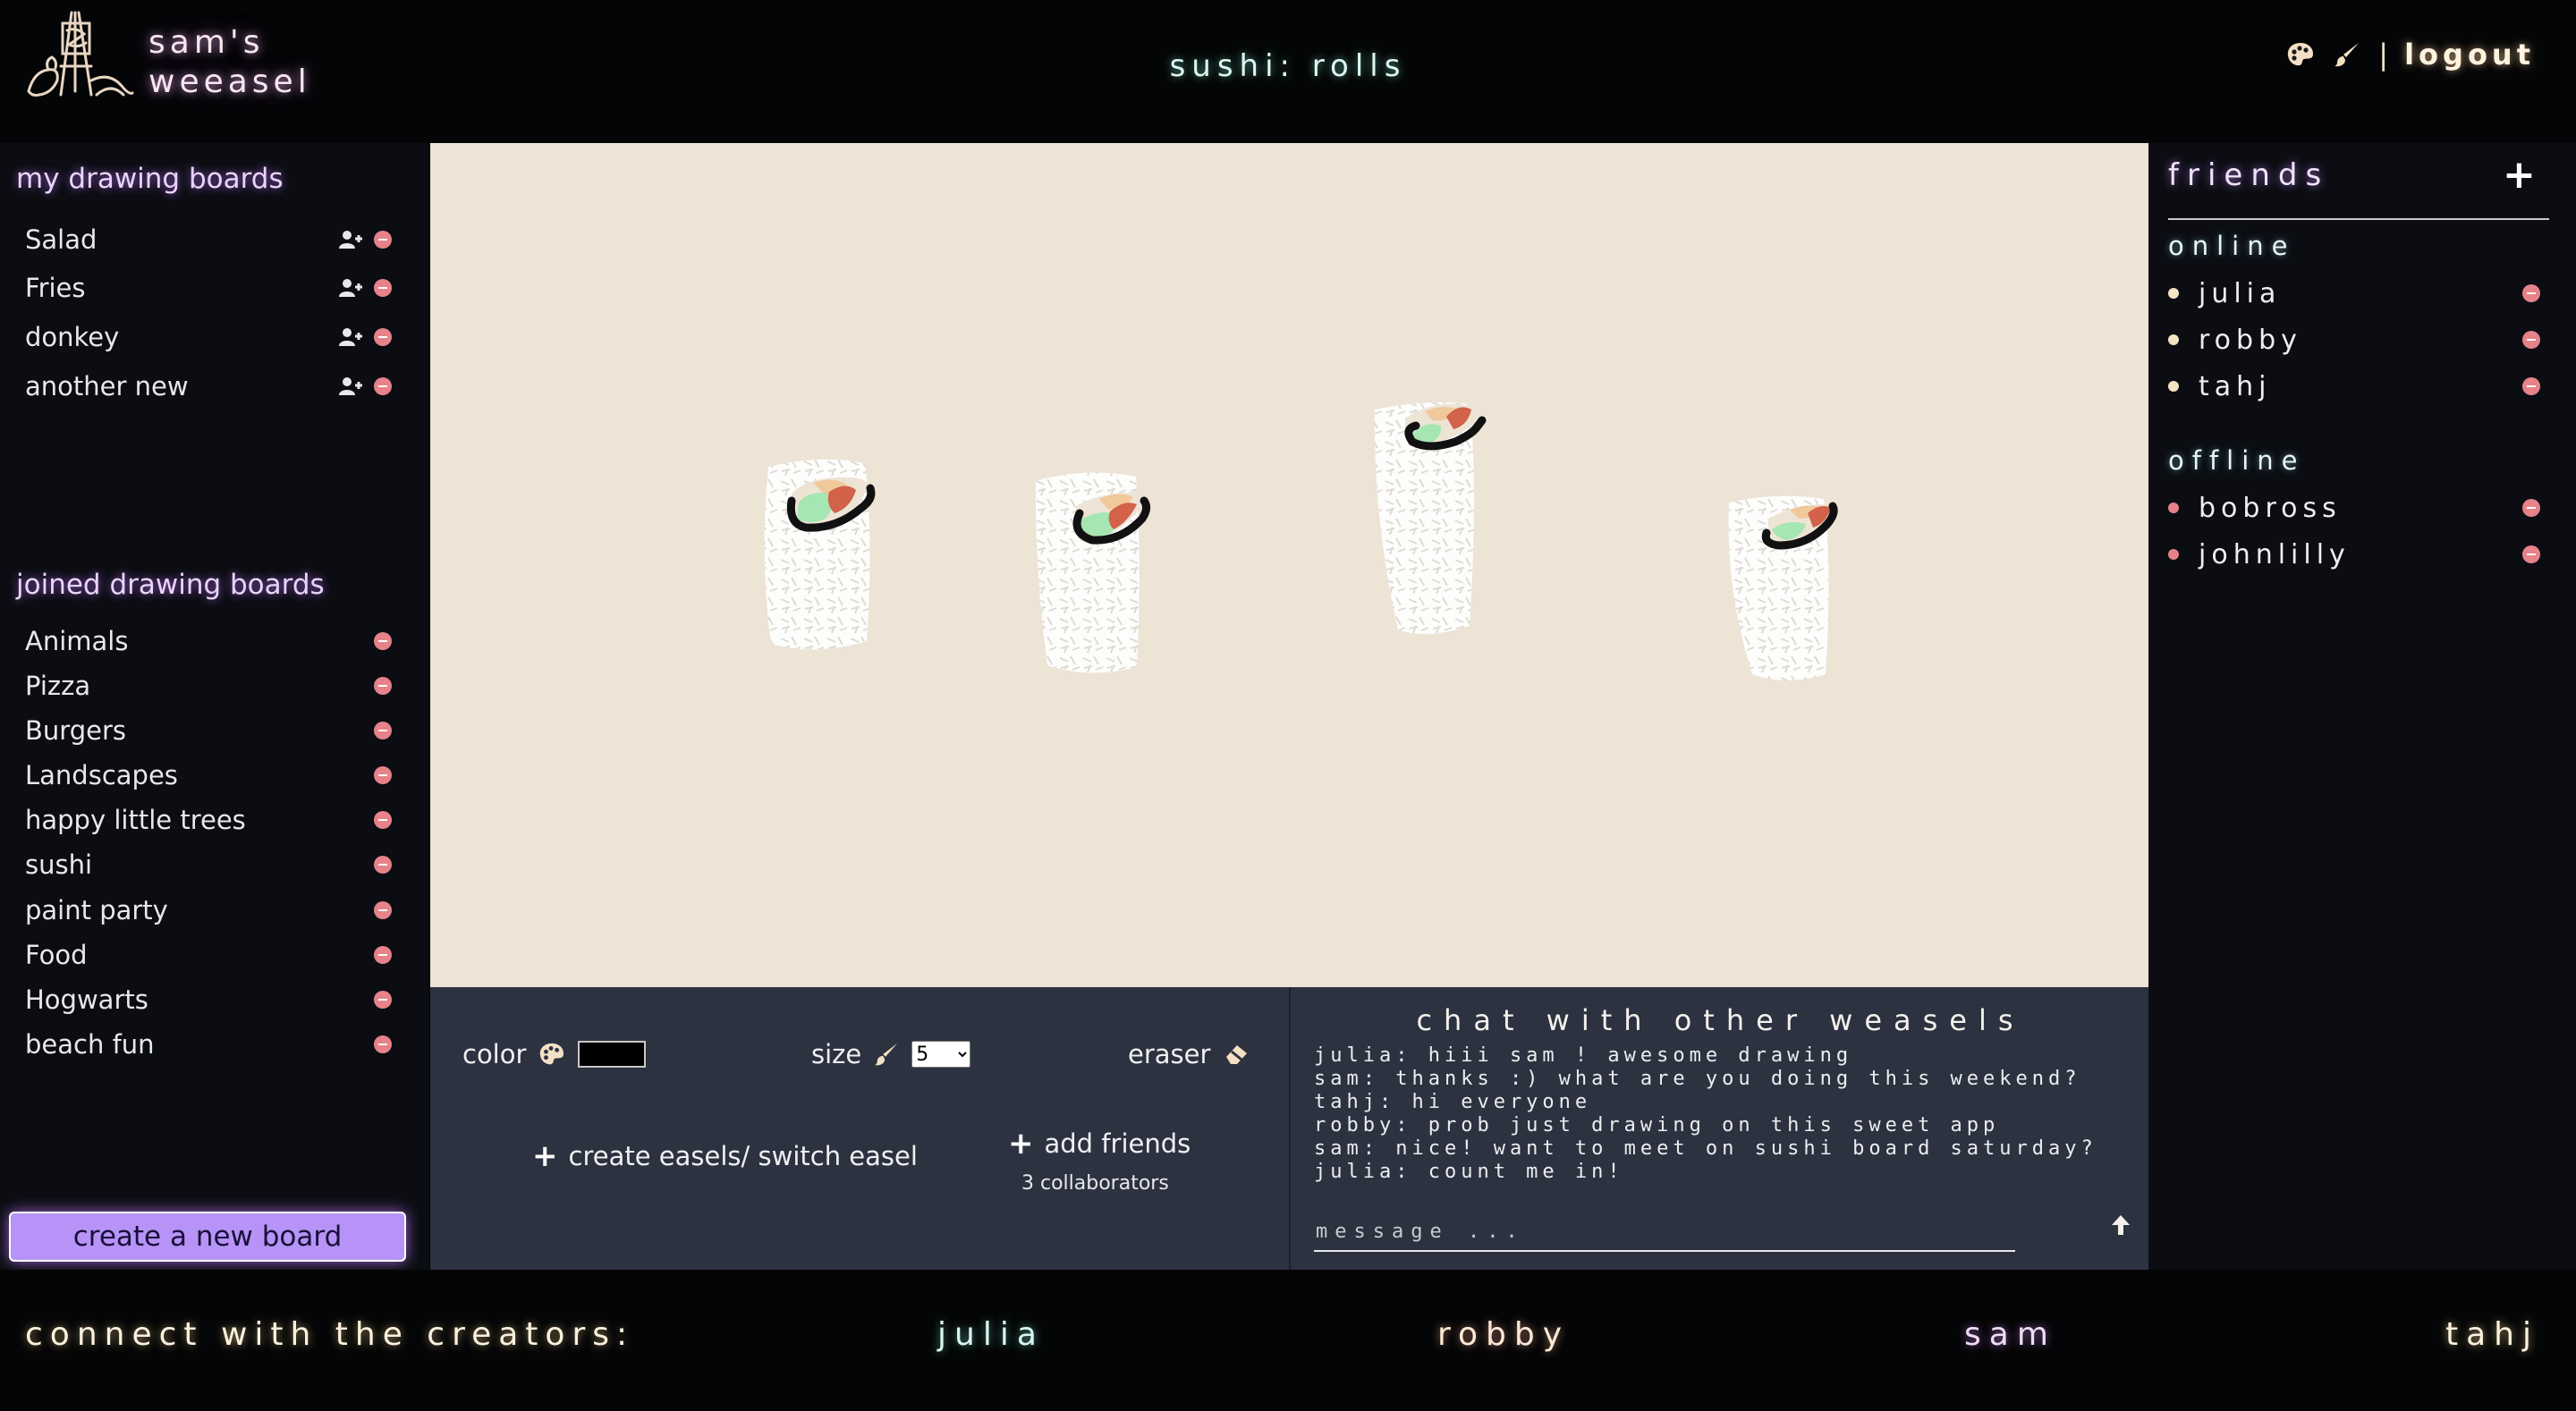 This screenshot has width=2576, height=1411. What do you see at coordinates (61, 240) in the screenshot?
I see `board-label: Salad` at bounding box center [61, 240].